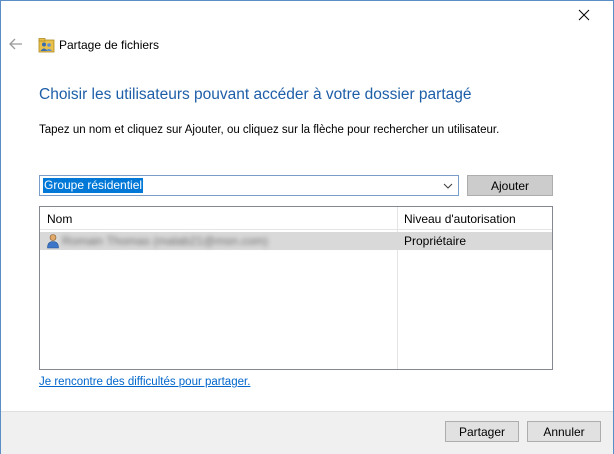 The image size is (614, 454). I want to click on user-icon, so click(53, 241).